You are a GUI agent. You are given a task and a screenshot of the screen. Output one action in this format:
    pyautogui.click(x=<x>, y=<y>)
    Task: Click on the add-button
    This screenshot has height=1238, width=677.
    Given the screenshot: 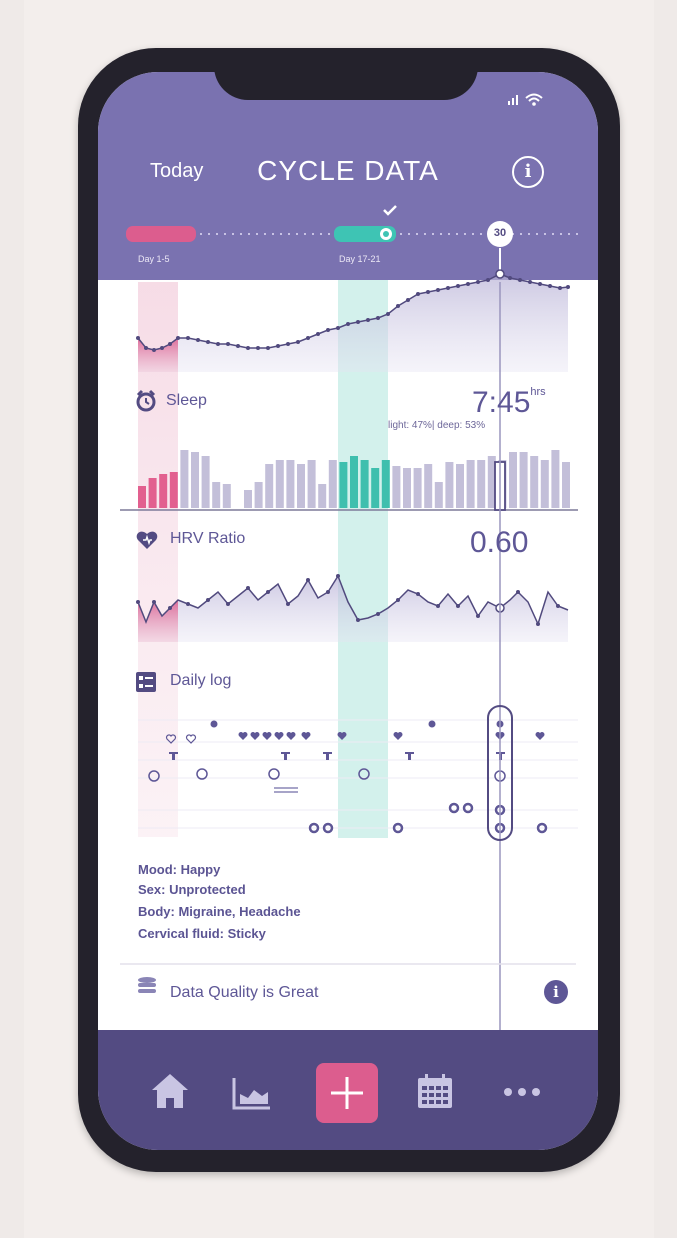 What is the action you would take?
    pyautogui.click(x=347, y=1093)
    